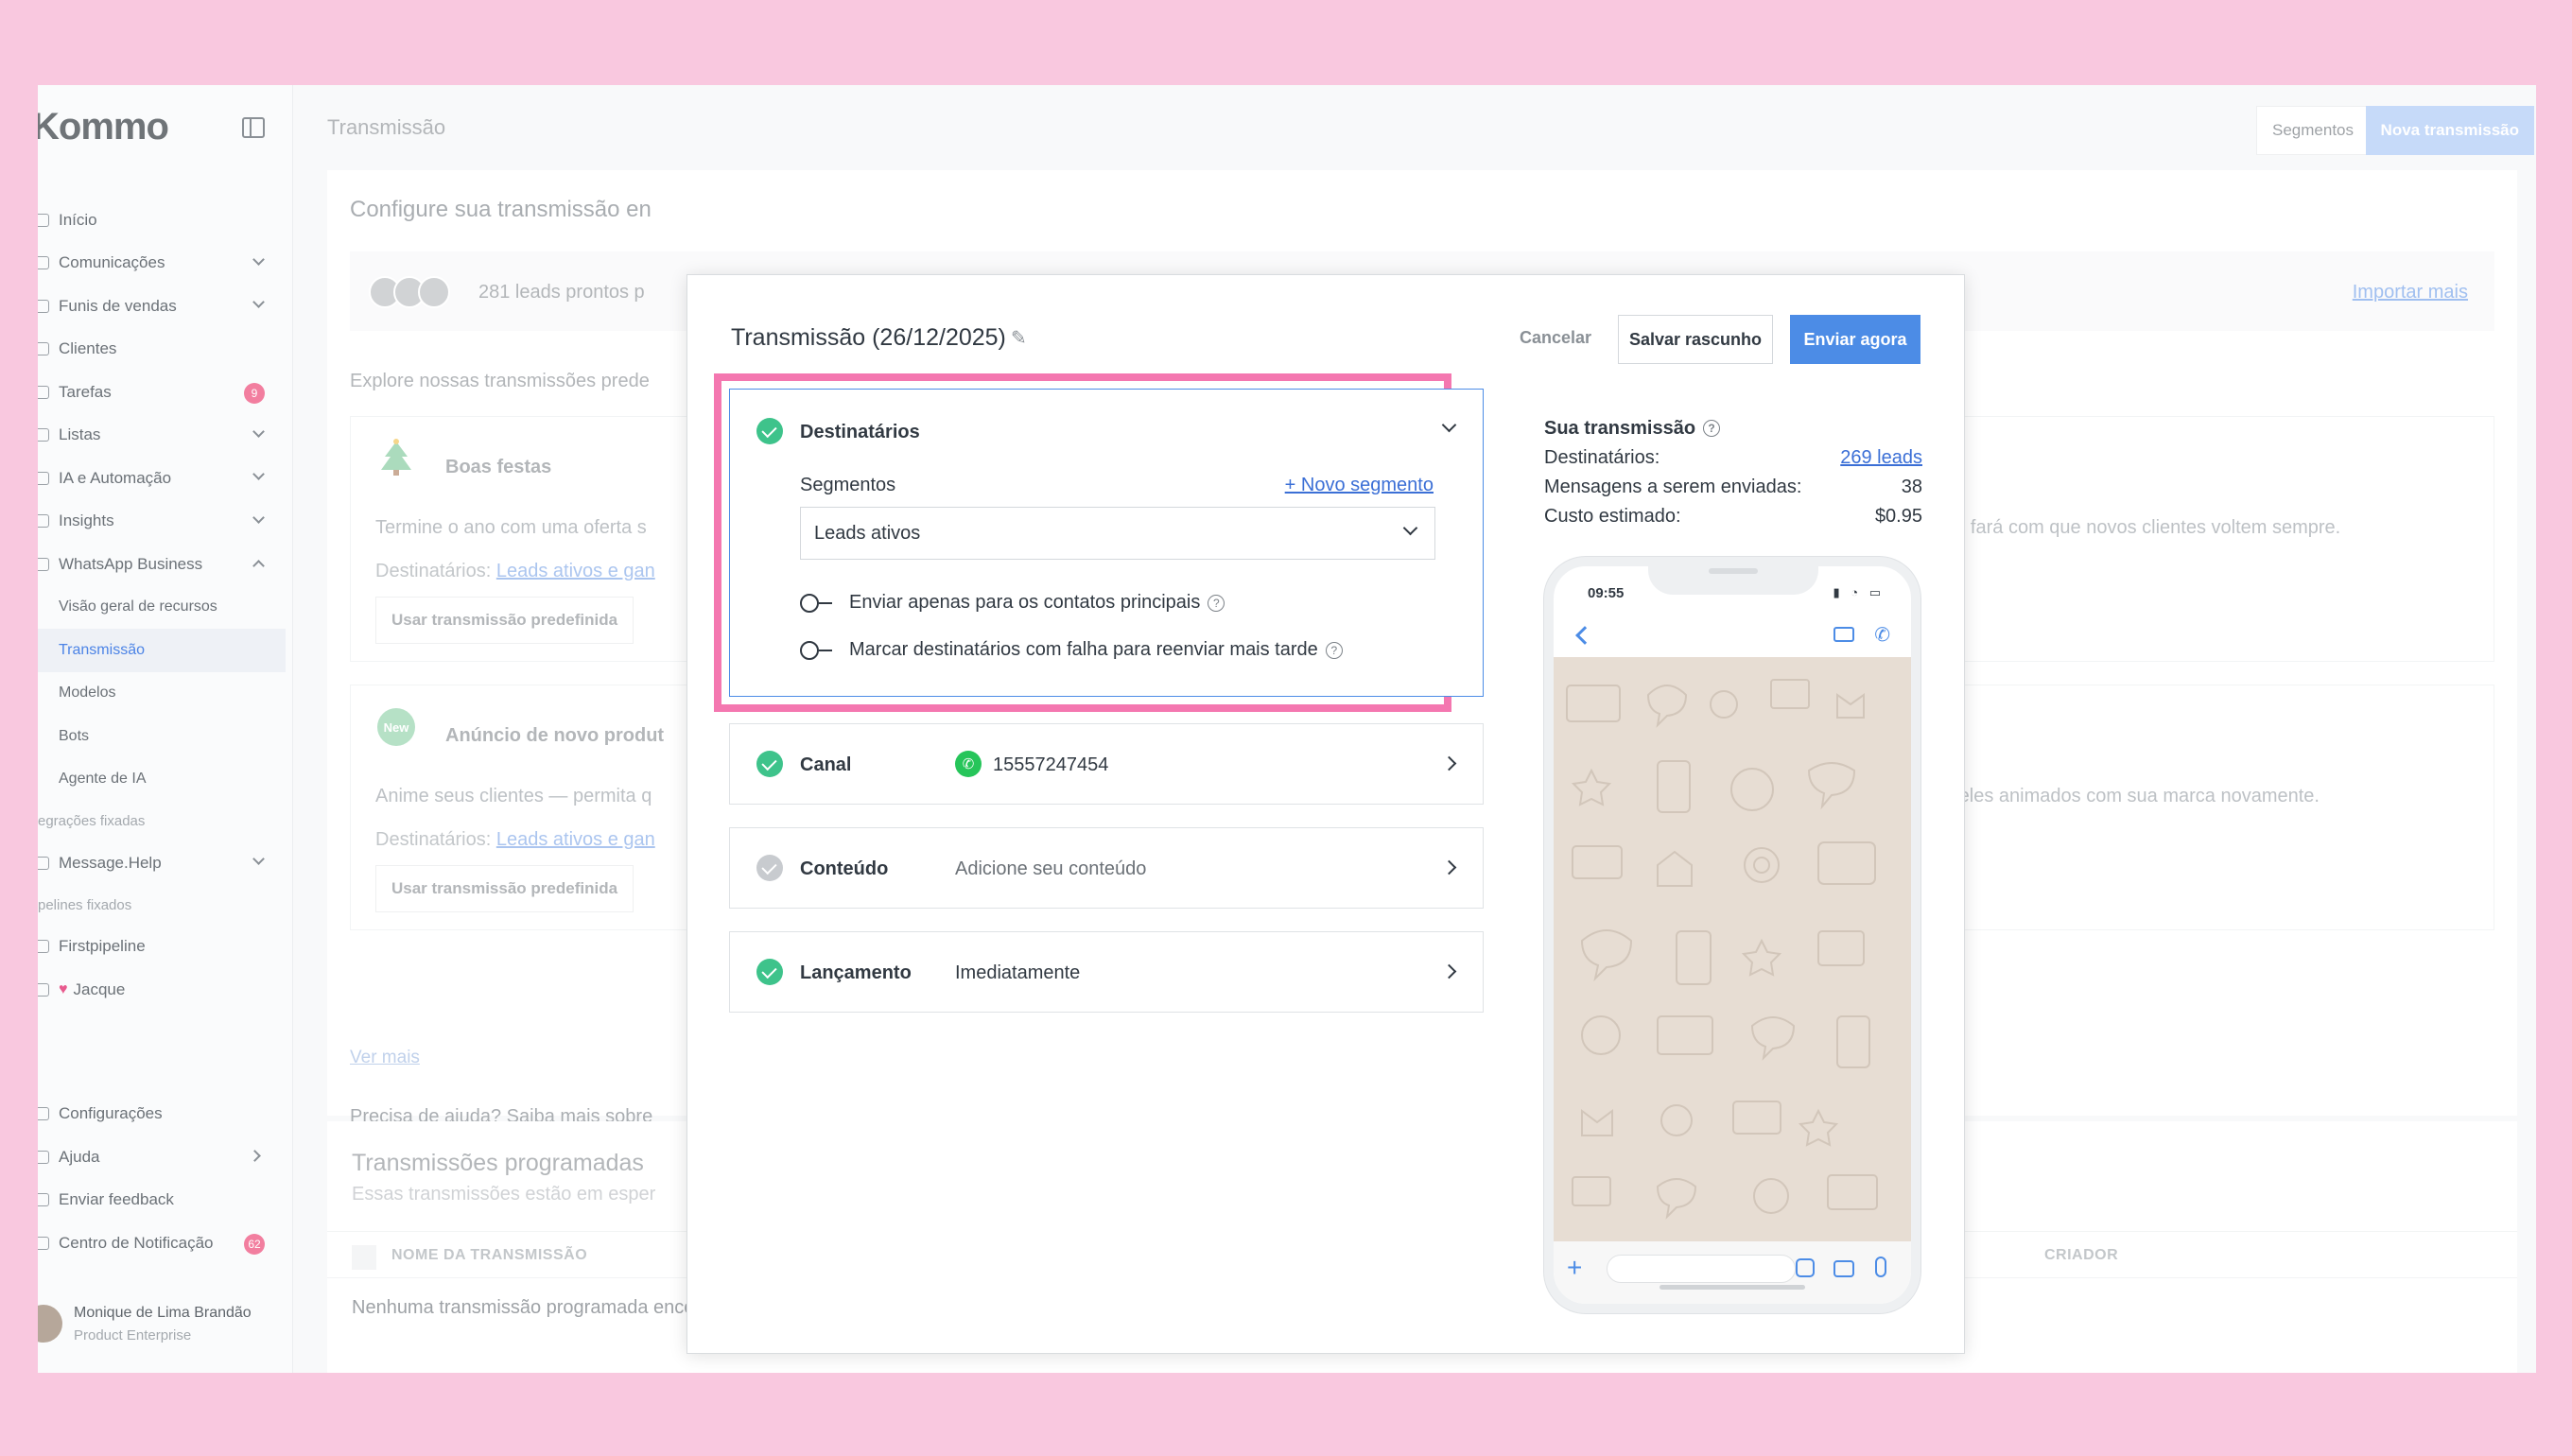 This screenshot has height=1456, width=2572. What do you see at coordinates (165, 1157) in the screenshot?
I see `sidebar-item-ajuda: Ajuda` at bounding box center [165, 1157].